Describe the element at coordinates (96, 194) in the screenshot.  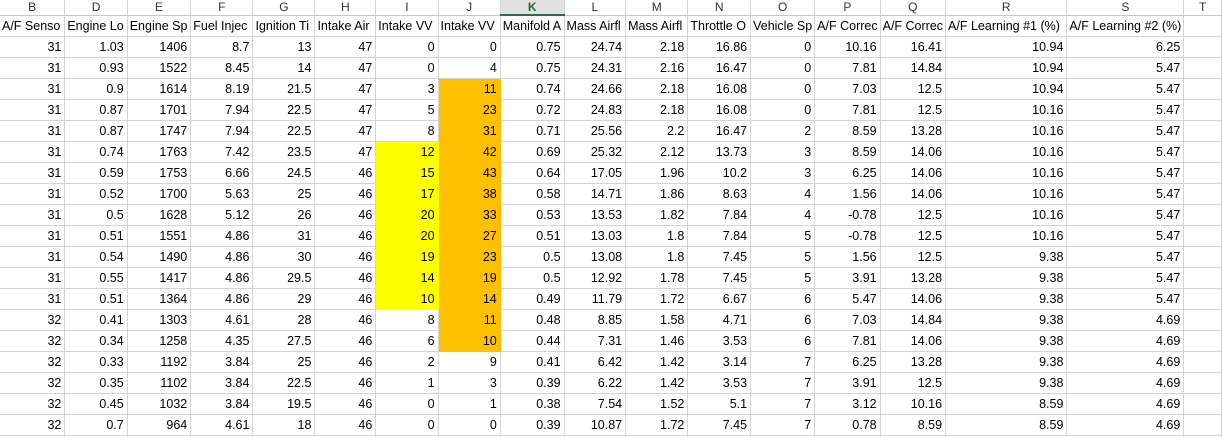
I see `grid-cell: 0.52` at that location.